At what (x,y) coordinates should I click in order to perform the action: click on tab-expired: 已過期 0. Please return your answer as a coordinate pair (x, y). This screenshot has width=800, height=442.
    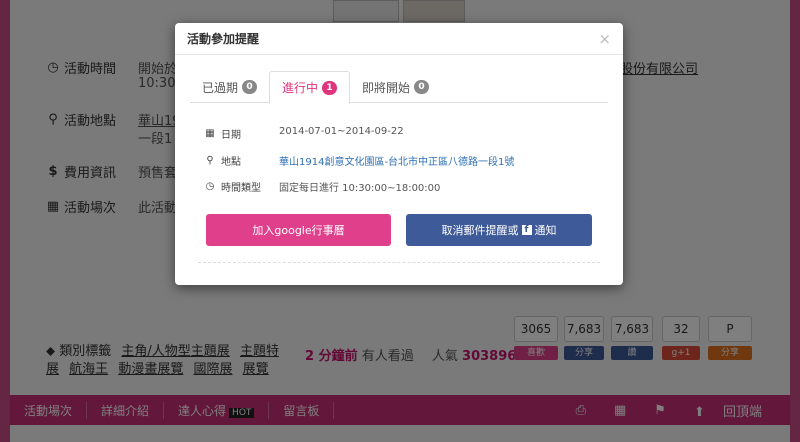
    Looking at the image, I should click on (229, 87).